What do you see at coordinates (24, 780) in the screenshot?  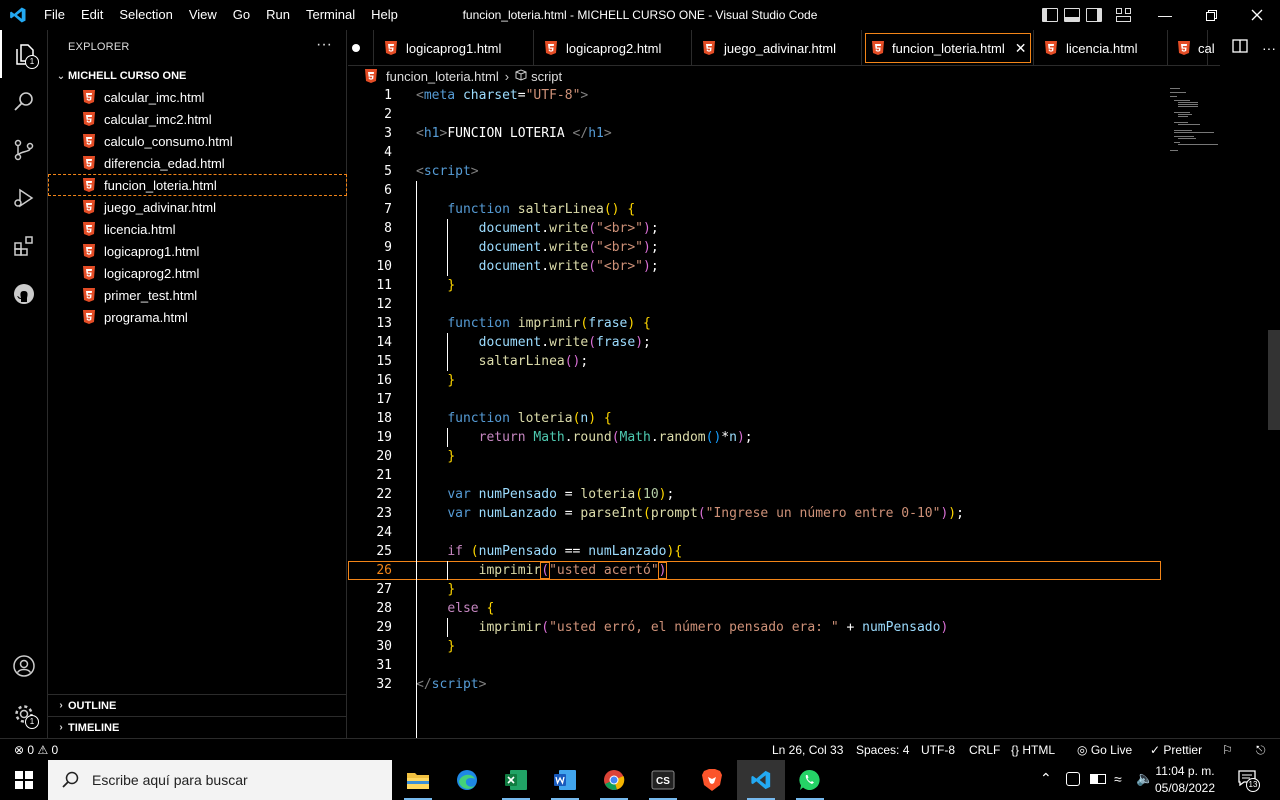 I see `windows-start-icon` at bounding box center [24, 780].